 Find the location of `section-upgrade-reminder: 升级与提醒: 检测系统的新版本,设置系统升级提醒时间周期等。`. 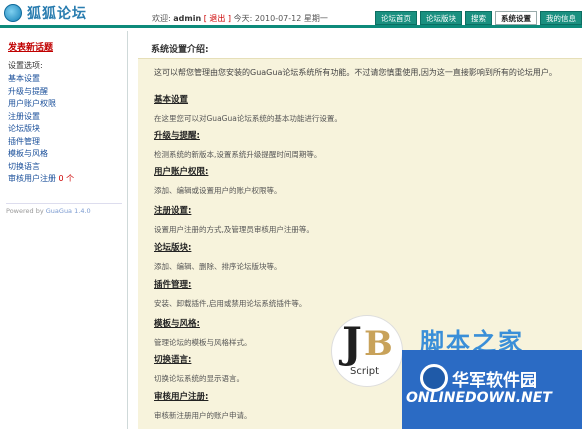

section-upgrade-reminder: 升级与提醒: 检测系统的新版本,设置系统升级提醒时间周期等。 is located at coordinates (237, 144).